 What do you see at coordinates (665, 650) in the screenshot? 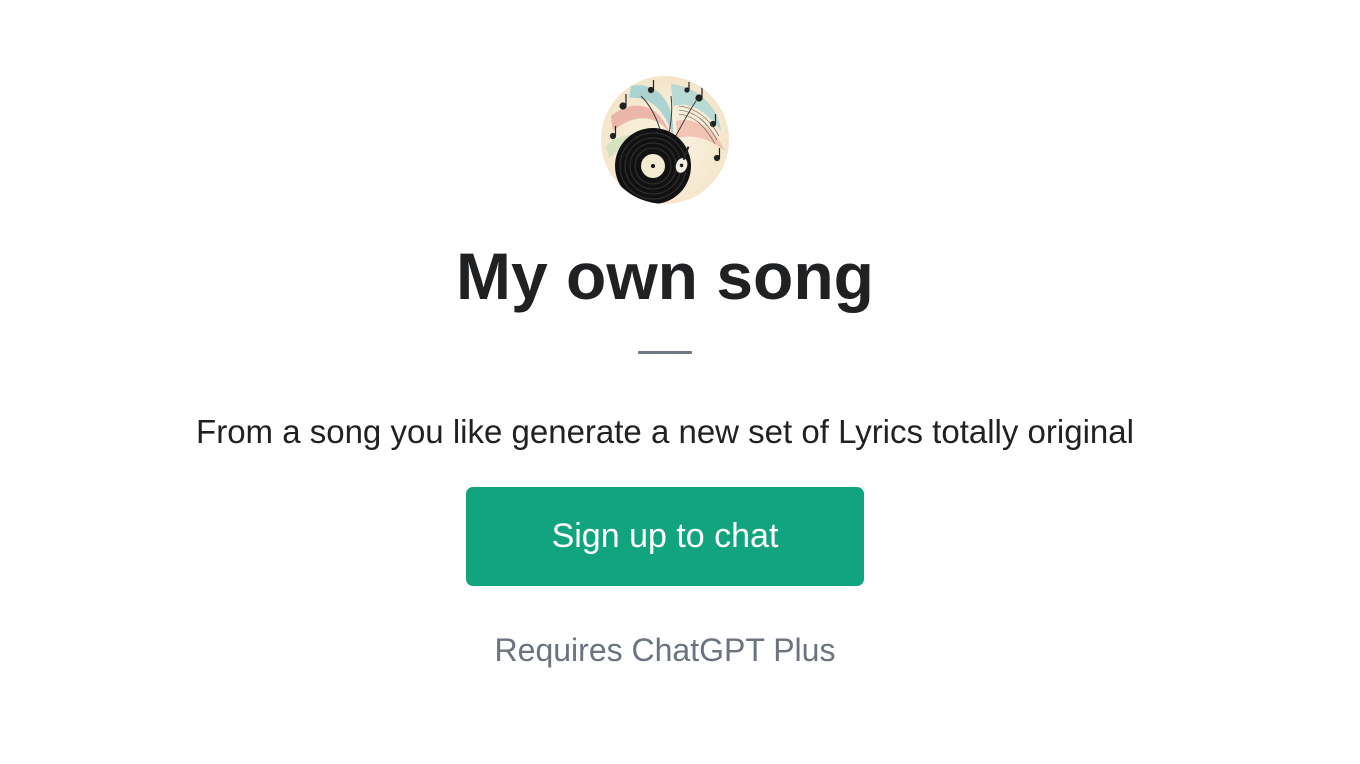
I see `plan-requirement-text: Requires ChatGPT Plus` at bounding box center [665, 650].